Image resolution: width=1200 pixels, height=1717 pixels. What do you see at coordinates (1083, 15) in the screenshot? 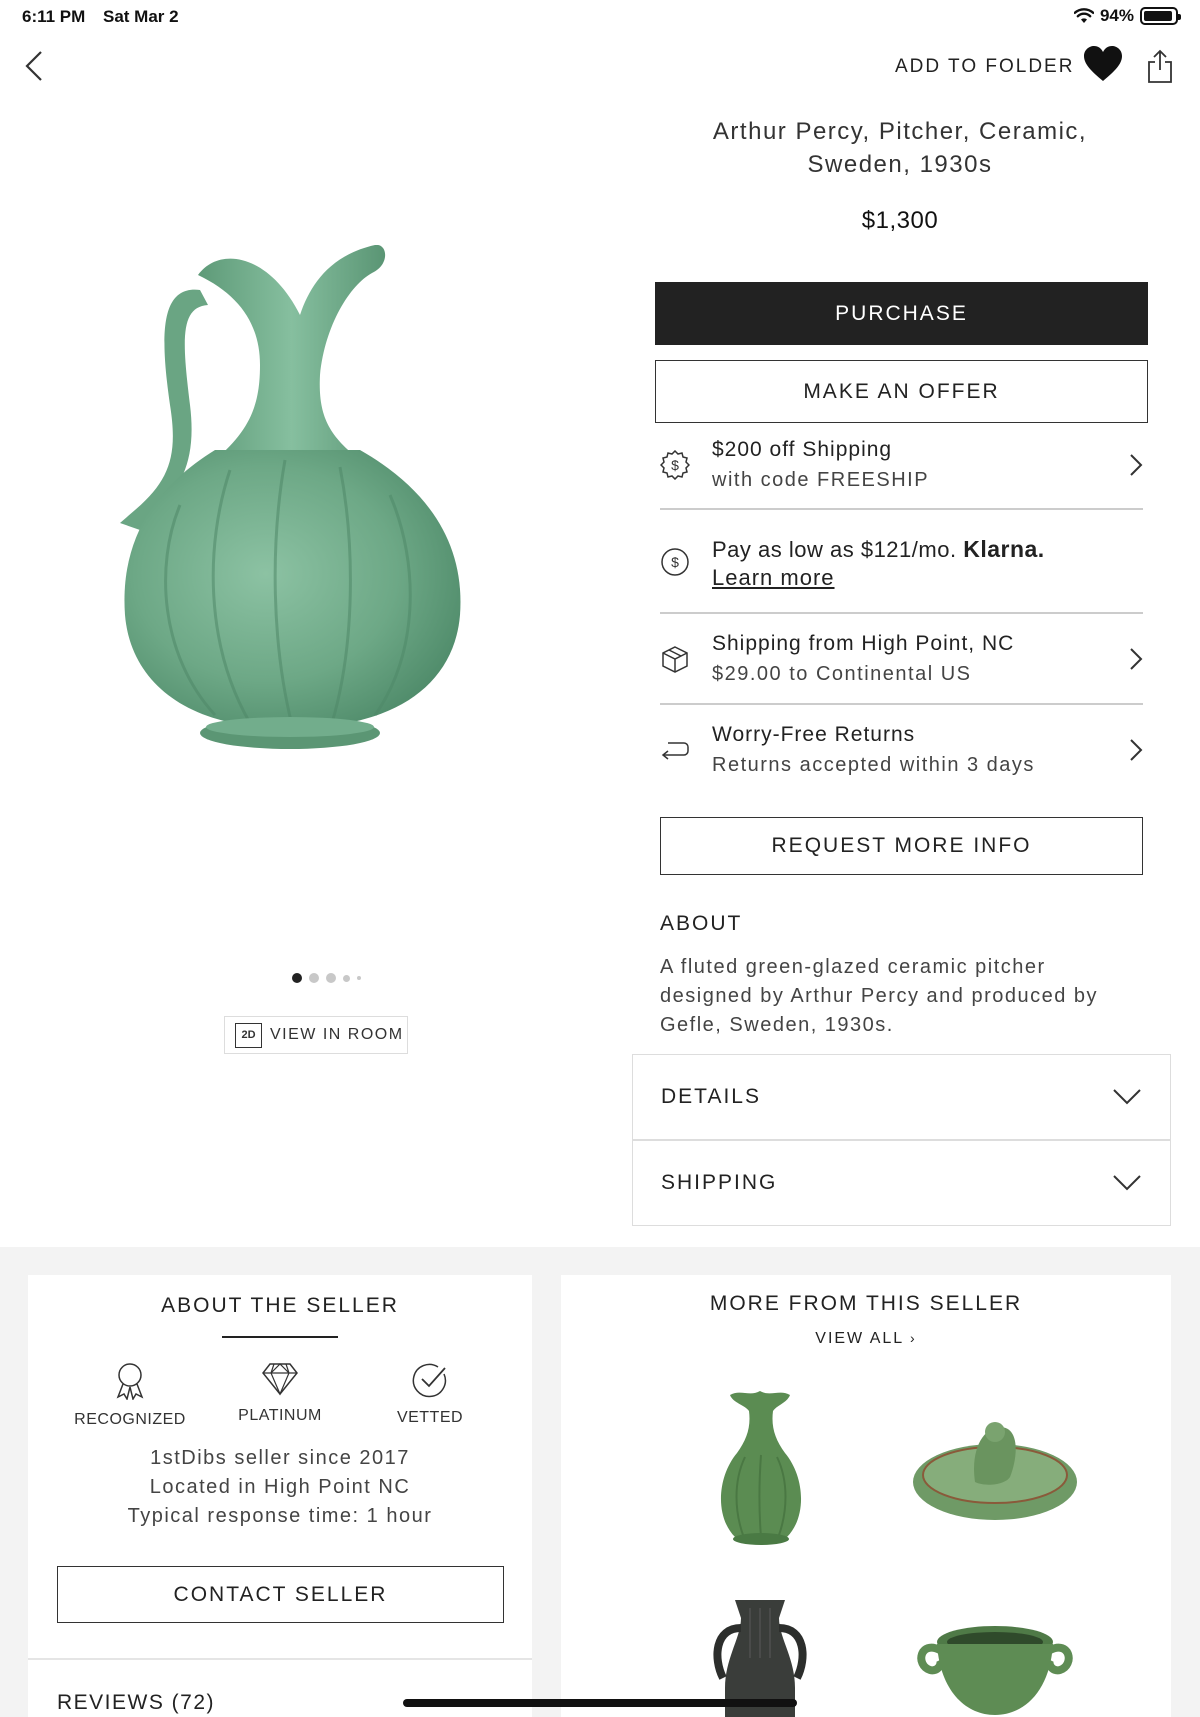
I see `wifi-icon` at bounding box center [1083, 15].